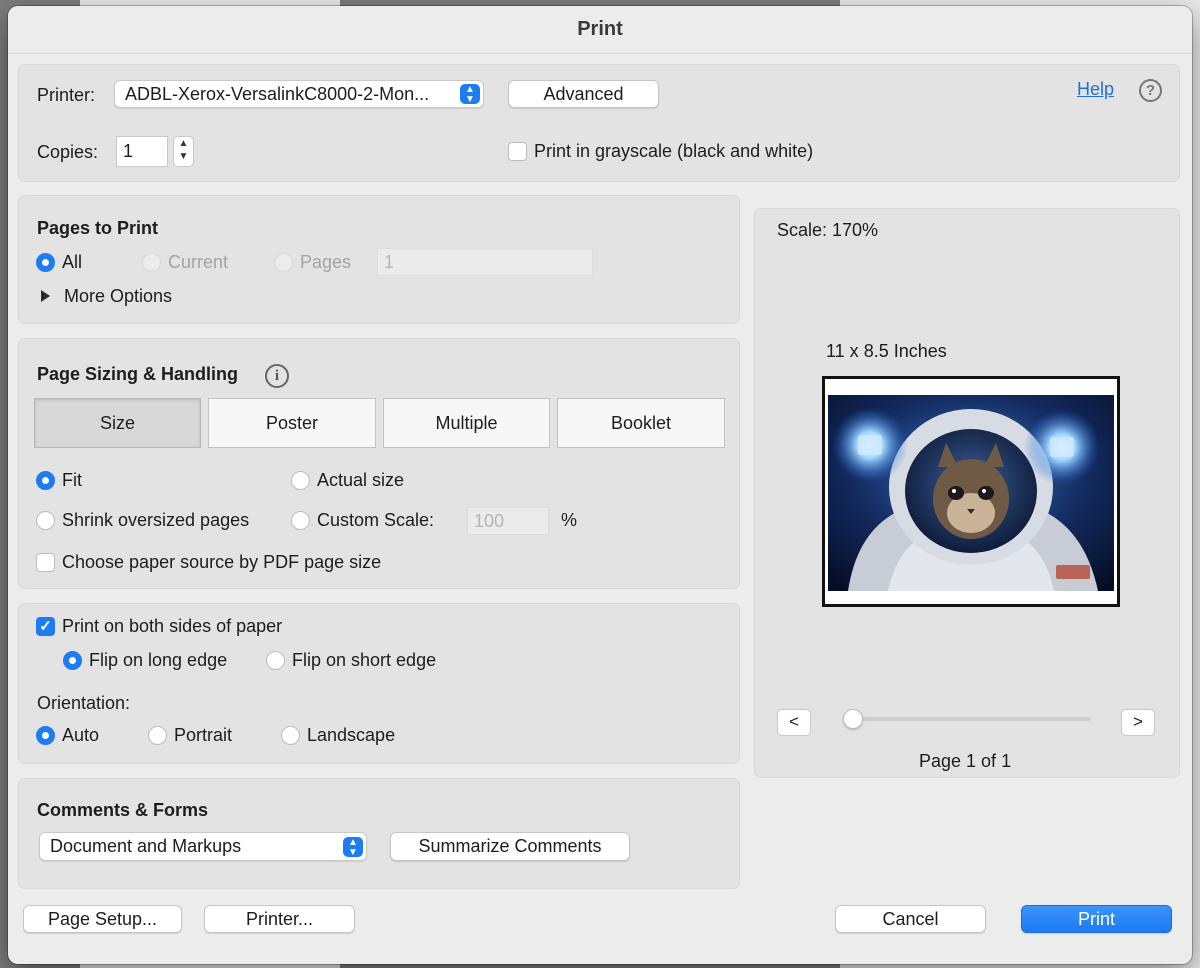 Image resolution: width=1200 pixels, height=968 pixels. Describe the element at coordinates (364, 660) in the screenshot. I see `short-edge-label: Flip on short edge` at that location.